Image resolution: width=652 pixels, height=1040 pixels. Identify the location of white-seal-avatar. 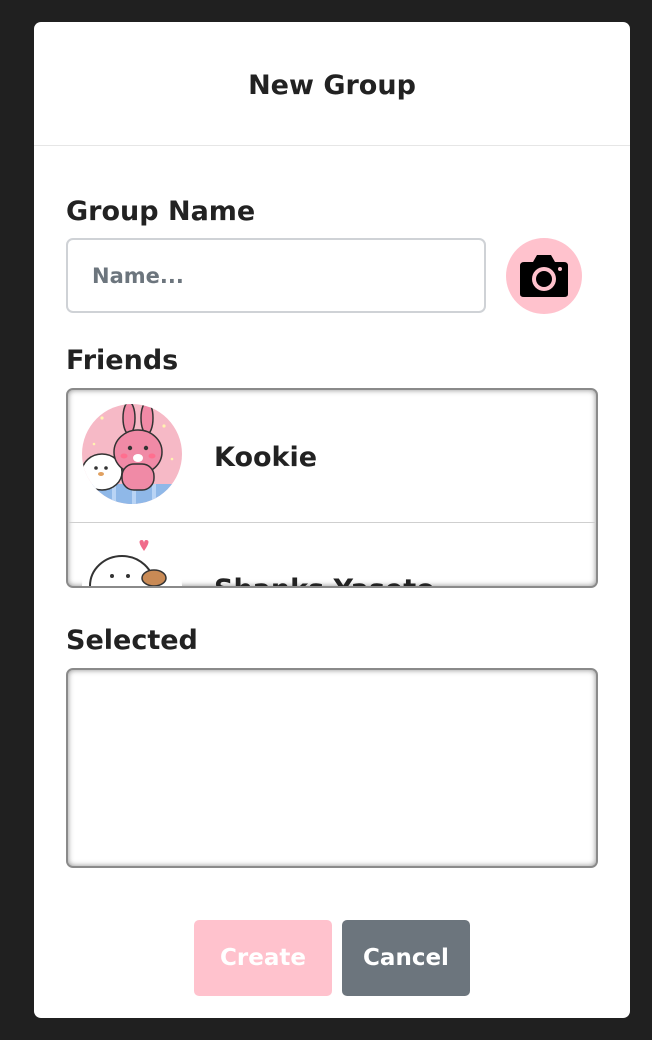
(132, 561).